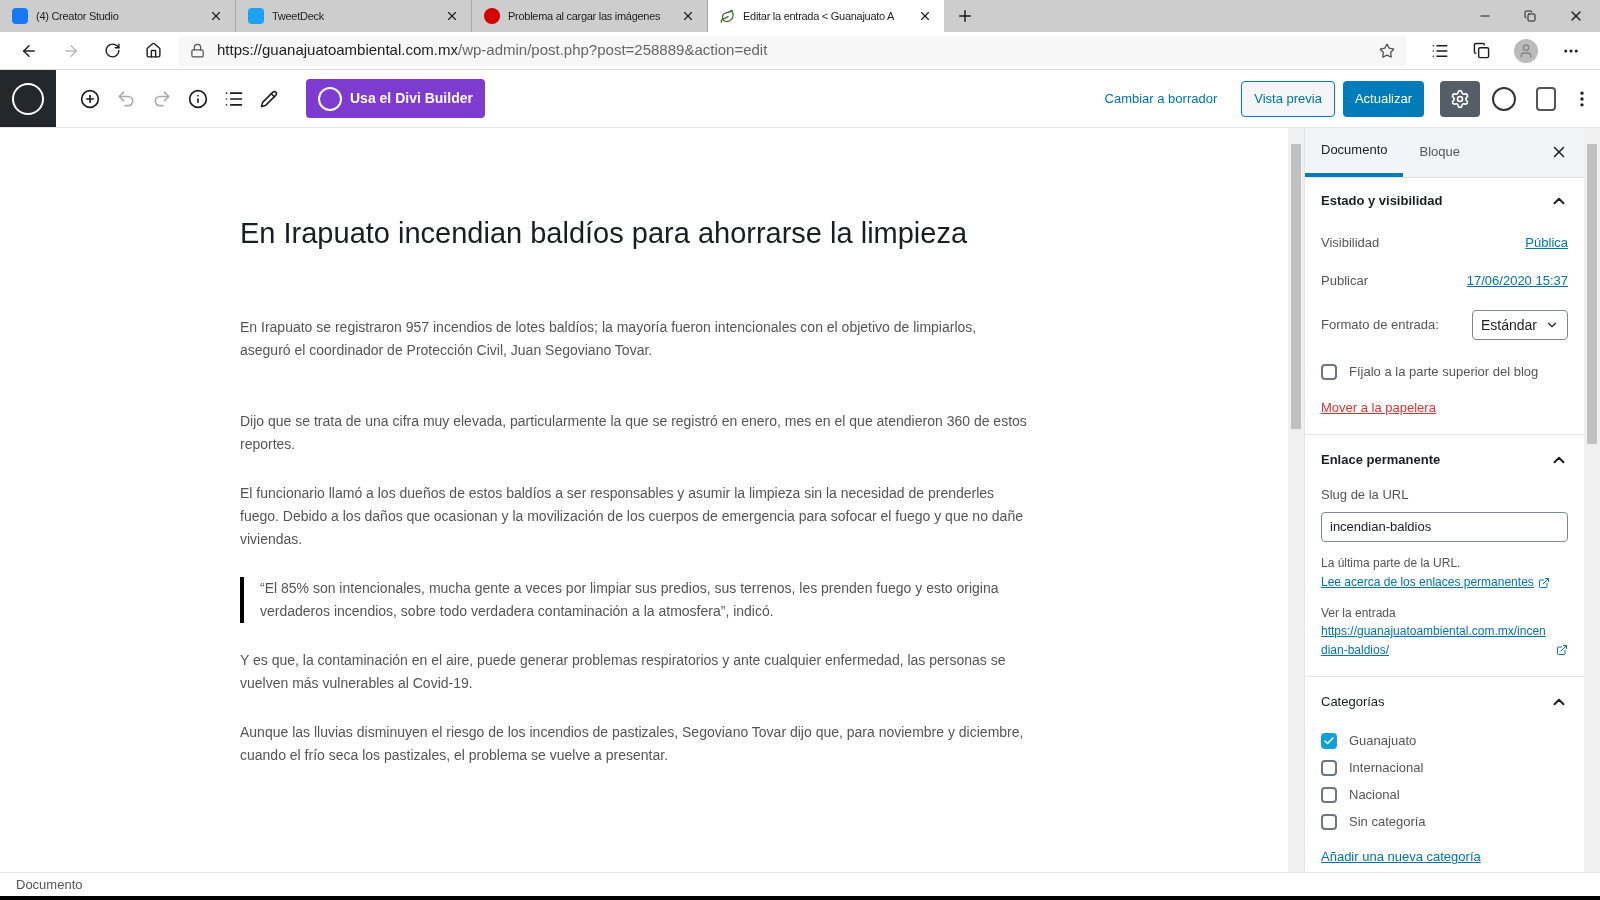  I want to click on field-label: Ver la entrada, so click(1359, 613).